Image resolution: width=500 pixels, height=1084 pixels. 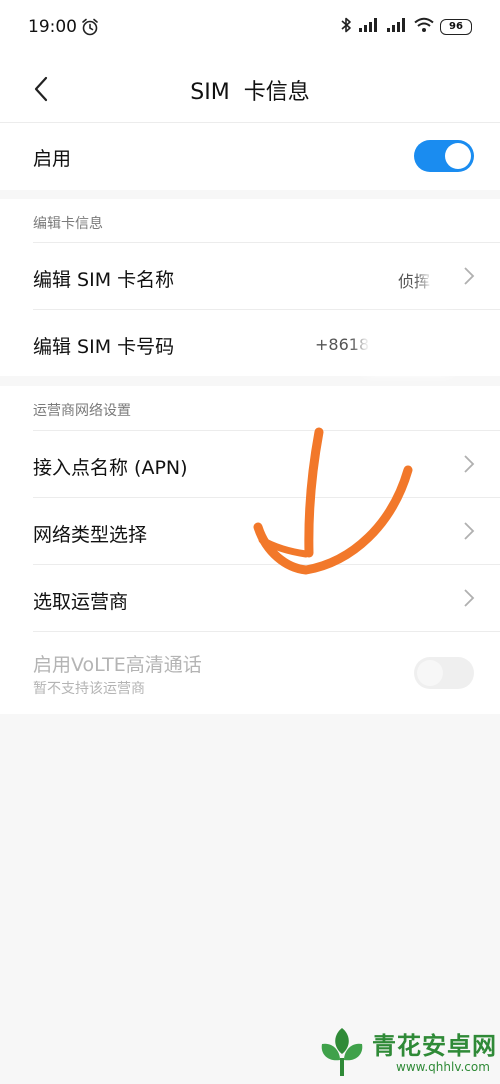 What do you see at coordinates (424, 27) in the screenshot?
I see `wifi-icon` at bounding box center [424, 27].